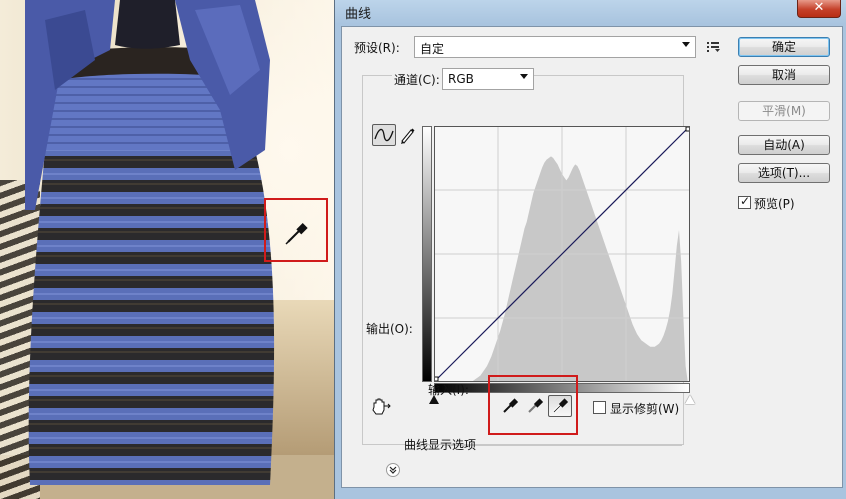 This screenshot has height=499, width=846. I want to click on hand-adjust-icon, so click(381, 407).